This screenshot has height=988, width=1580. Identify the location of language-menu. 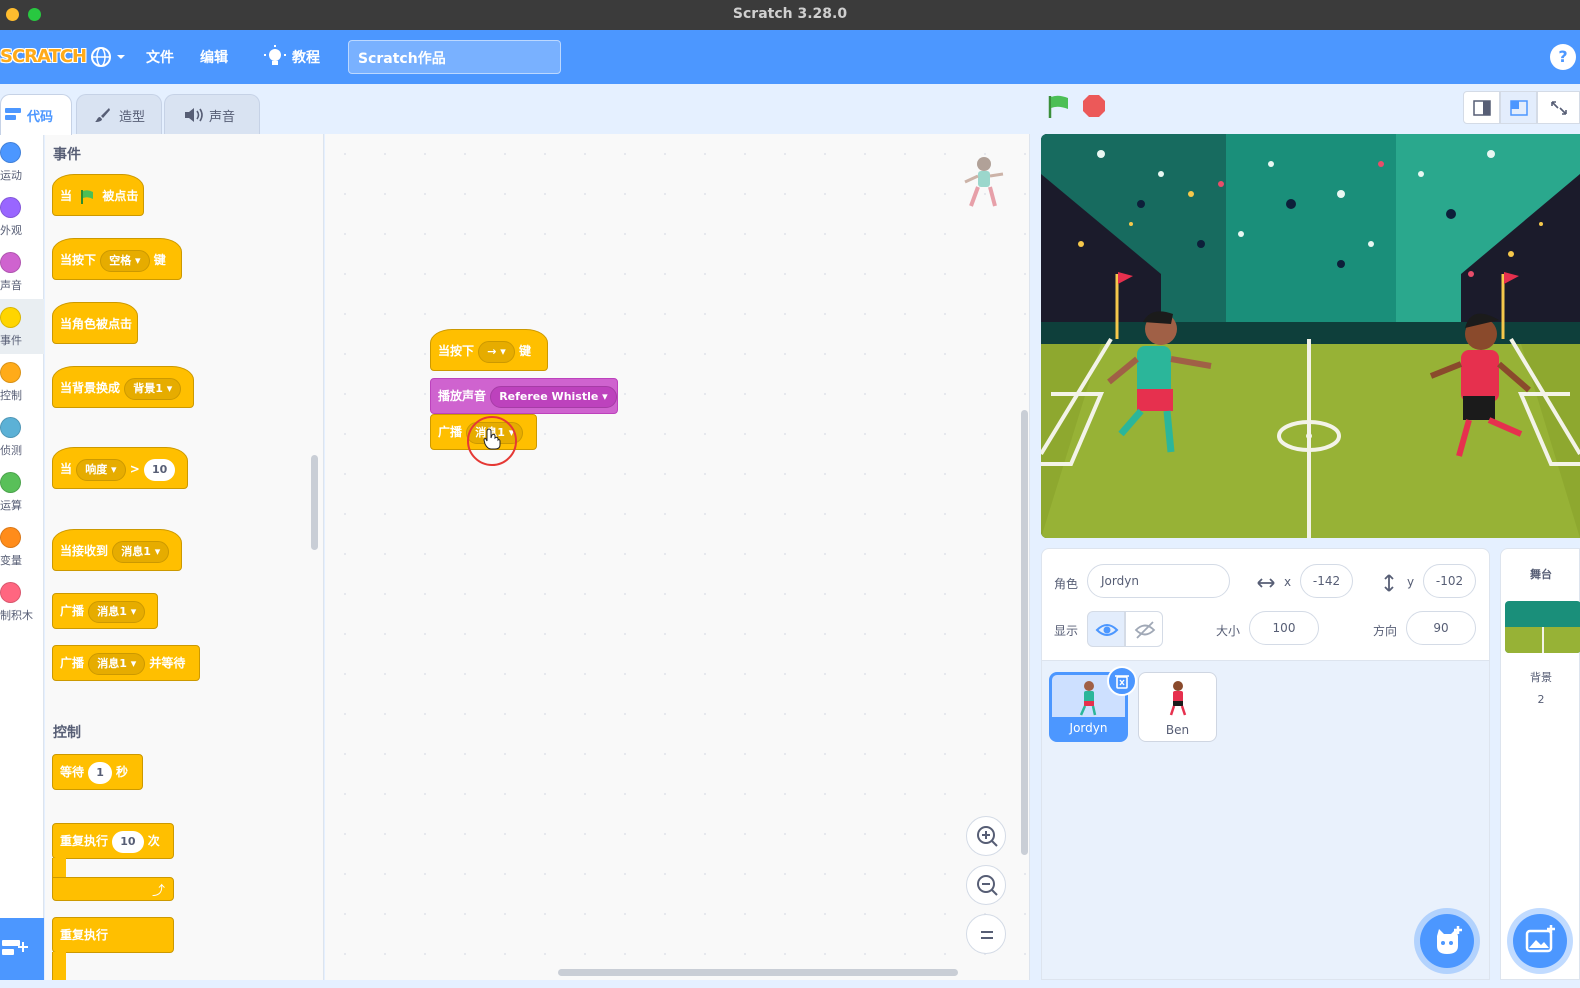
(108, 57).